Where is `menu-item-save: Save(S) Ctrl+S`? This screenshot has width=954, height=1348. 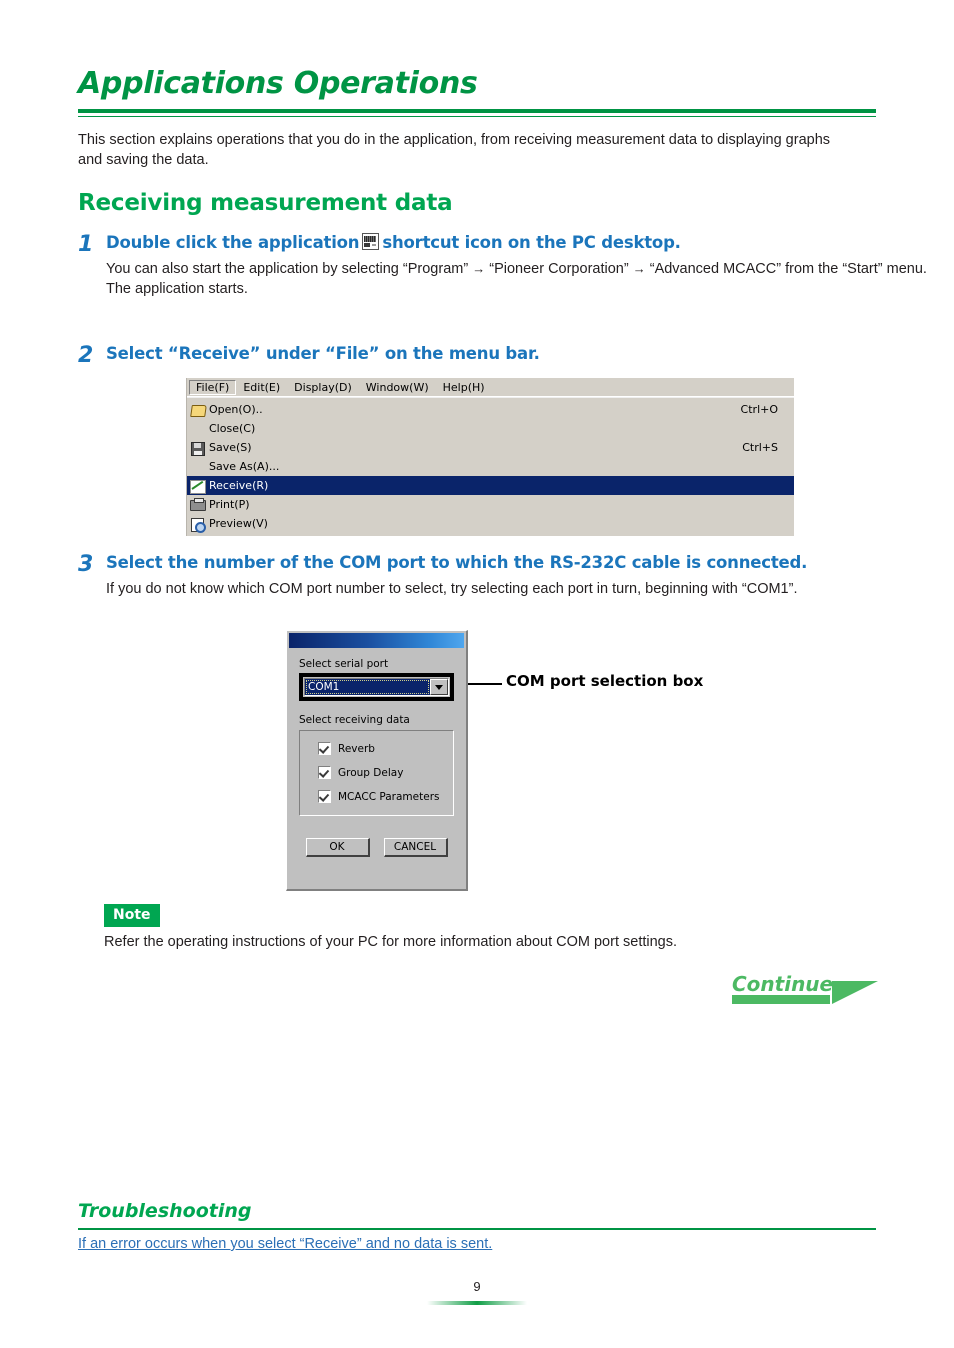
menu-item-save: Save(S) Ctrl+S is located at coordinates (490, 447).